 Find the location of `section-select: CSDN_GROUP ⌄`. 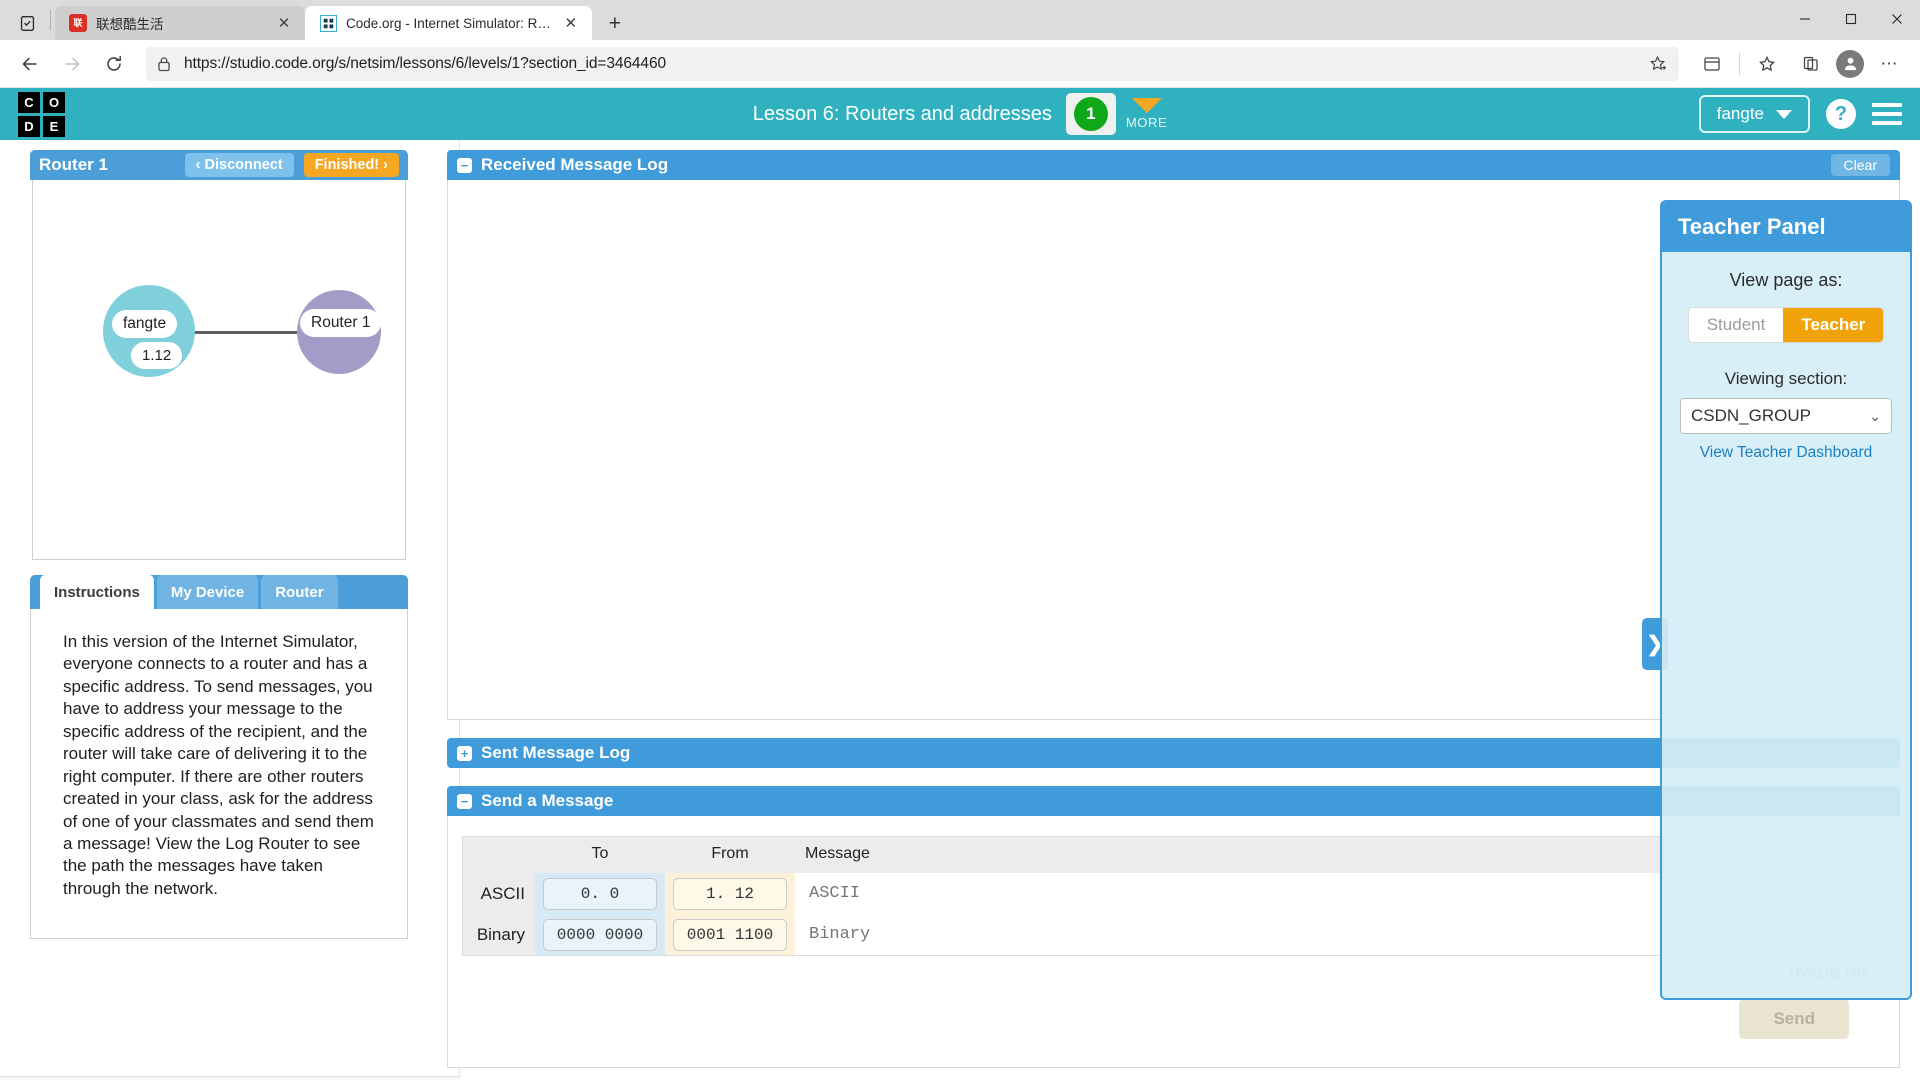

section-select: CSDN_GROUP ⌄ is located at coordinates (1786, 416).